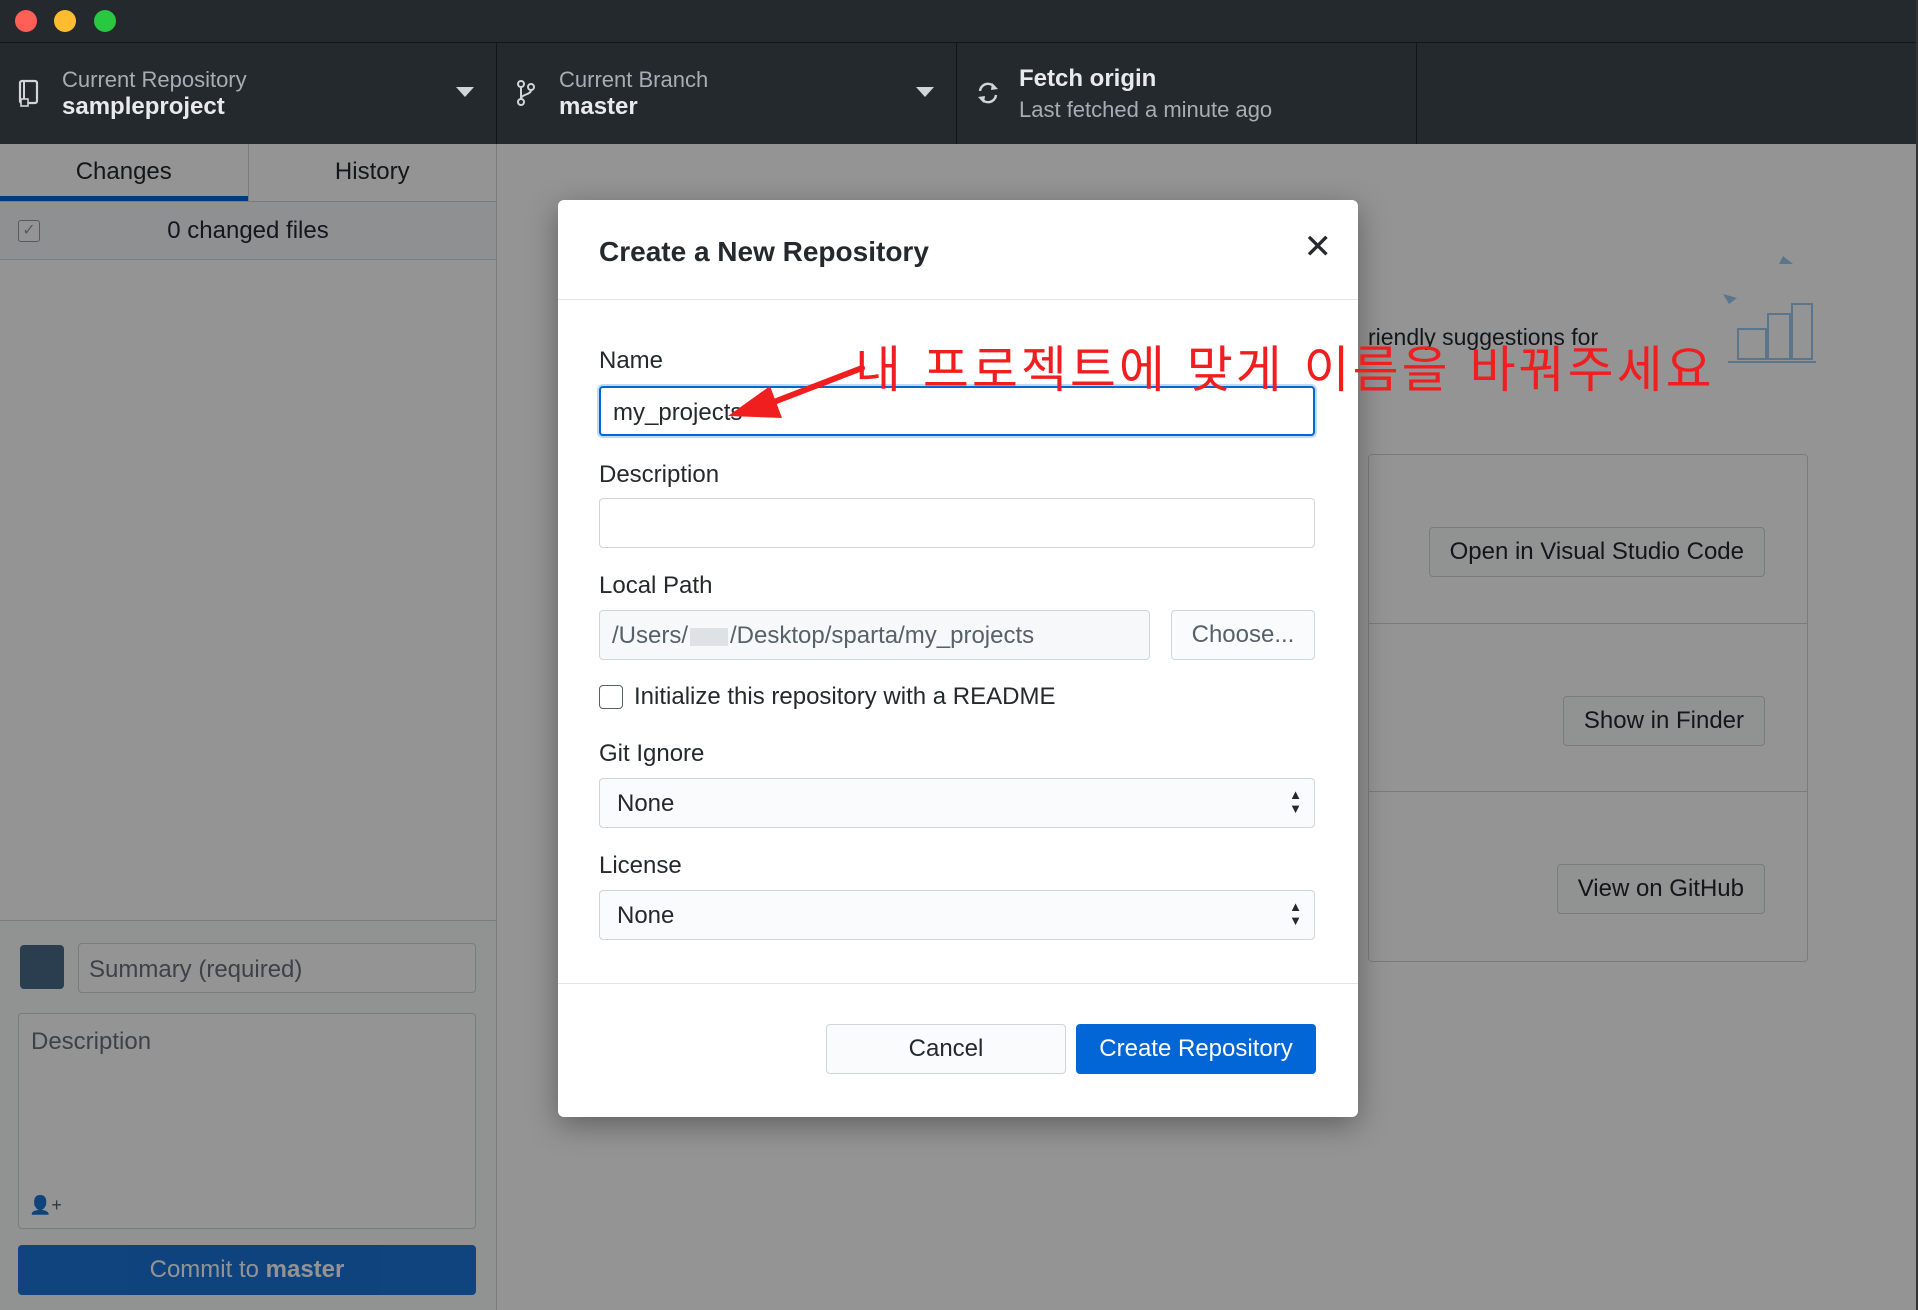  Describe the element at coordinates (1196, 1049) in the screenshot. I see `create-repository-button: Create Repository` at that location.